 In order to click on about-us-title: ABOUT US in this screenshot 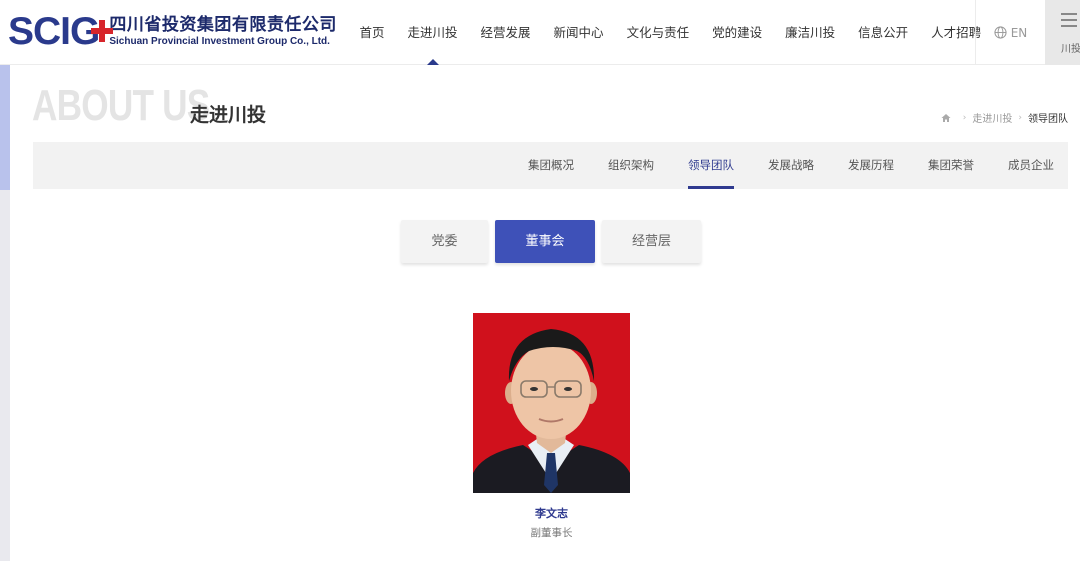, I will do `click(121, 105)`.